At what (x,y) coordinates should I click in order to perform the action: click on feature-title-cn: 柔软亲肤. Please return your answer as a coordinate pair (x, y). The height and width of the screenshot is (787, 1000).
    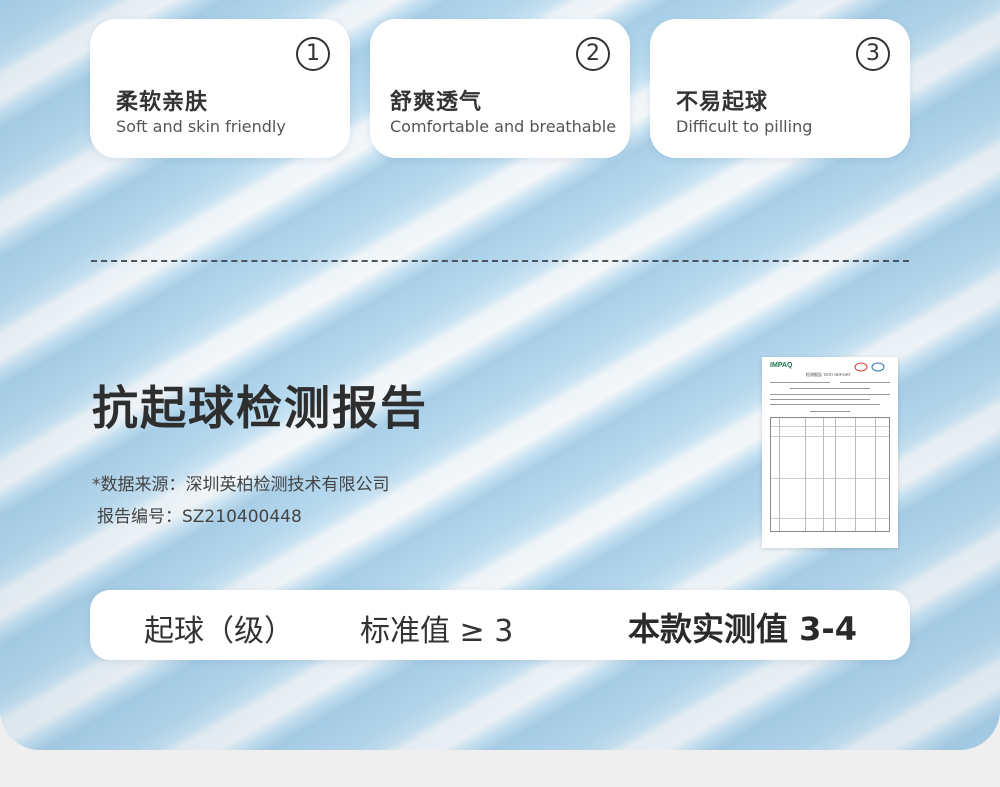
    Looking at the image, I should click on (162, 102).